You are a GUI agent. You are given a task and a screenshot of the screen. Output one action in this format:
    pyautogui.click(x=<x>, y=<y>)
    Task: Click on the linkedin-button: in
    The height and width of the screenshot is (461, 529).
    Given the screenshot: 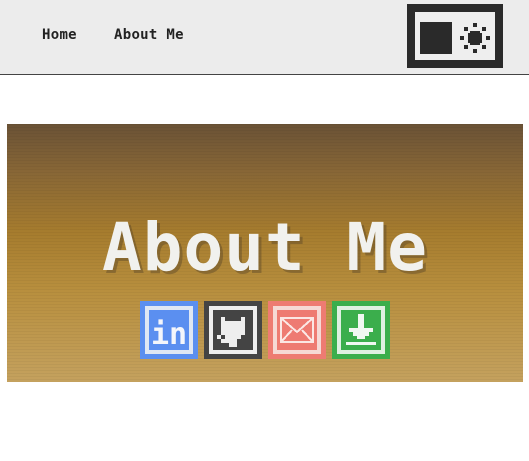 What is the action you would take?
    pyautogui.click(x=169, y=330)
    